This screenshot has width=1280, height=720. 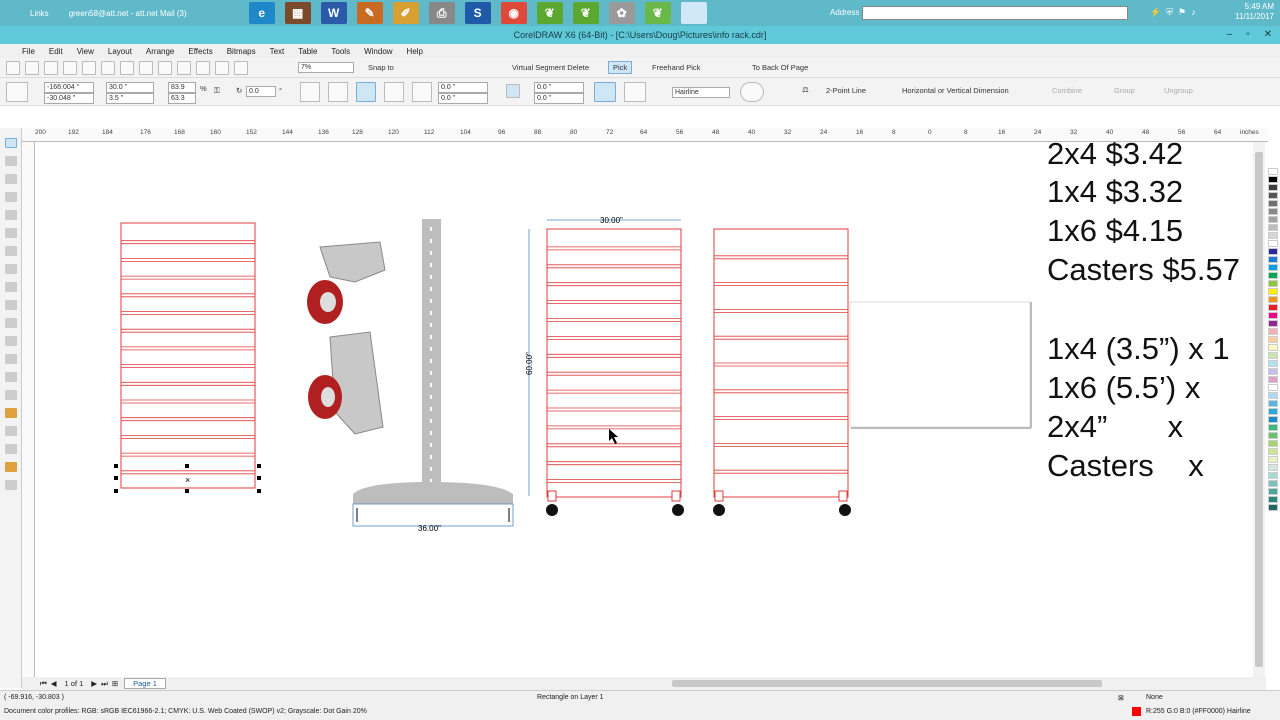 What do you see at coordinates (11, 251) in the screenshot?
I see `rectangle-tool-icon` at bounding box center [11, 251].